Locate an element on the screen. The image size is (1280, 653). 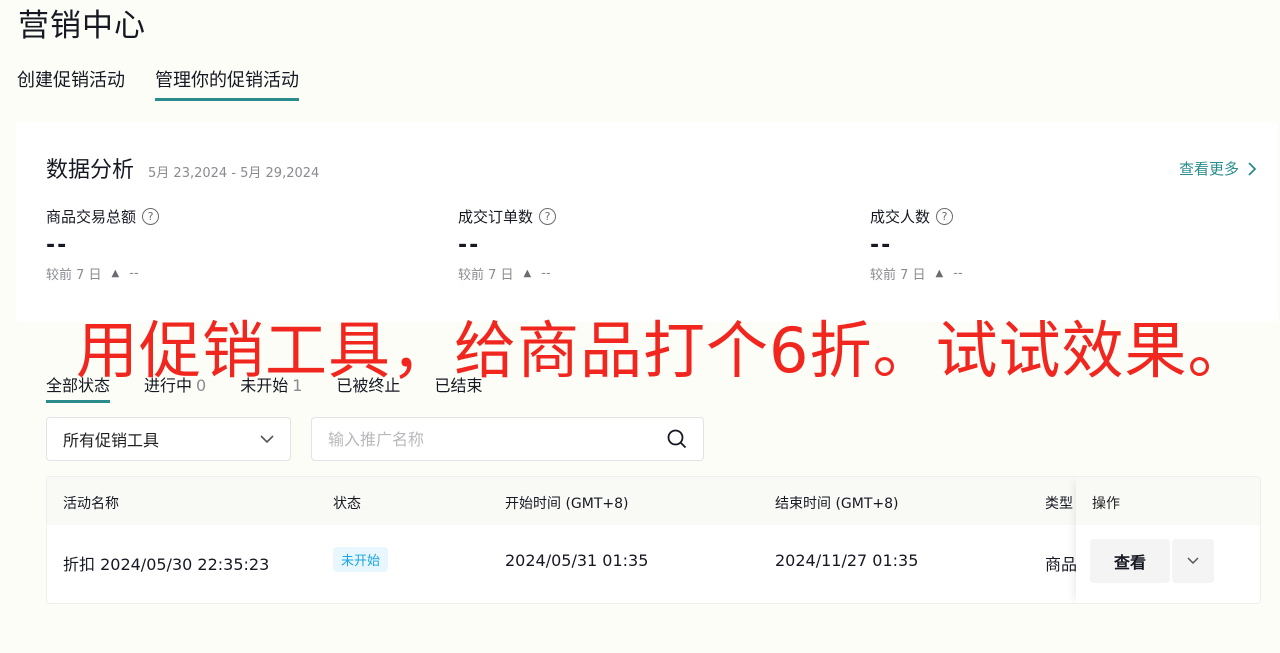
top-tabs: 创建促销活动 管理你的促销活动 is located at coordinates (158, 83).